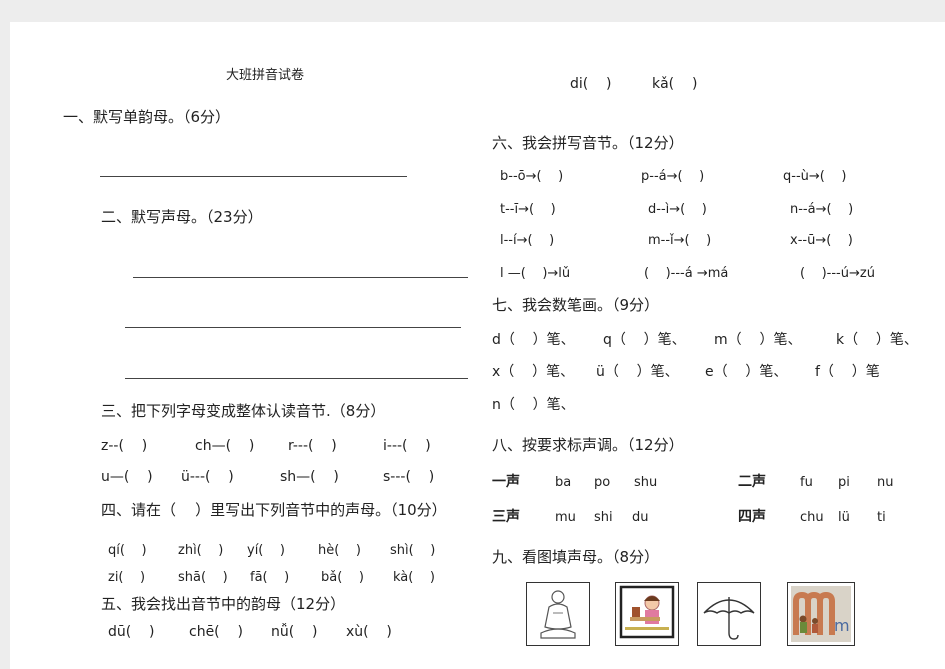  I want to click on tone-item: shi, so click(603, 517).